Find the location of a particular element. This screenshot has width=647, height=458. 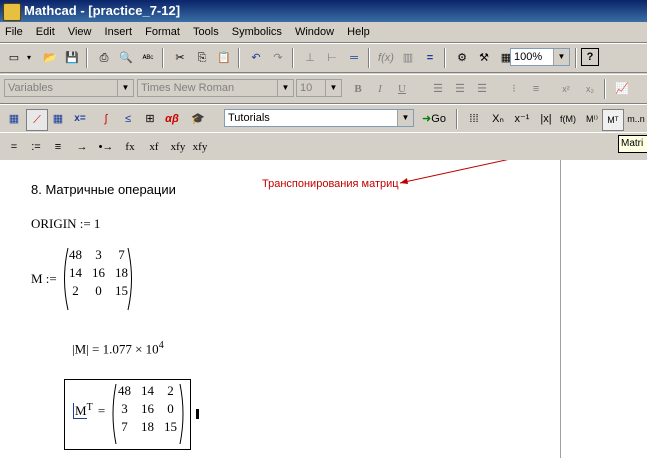

postfix-operator-button: xf is located at coordinates (154, 147).